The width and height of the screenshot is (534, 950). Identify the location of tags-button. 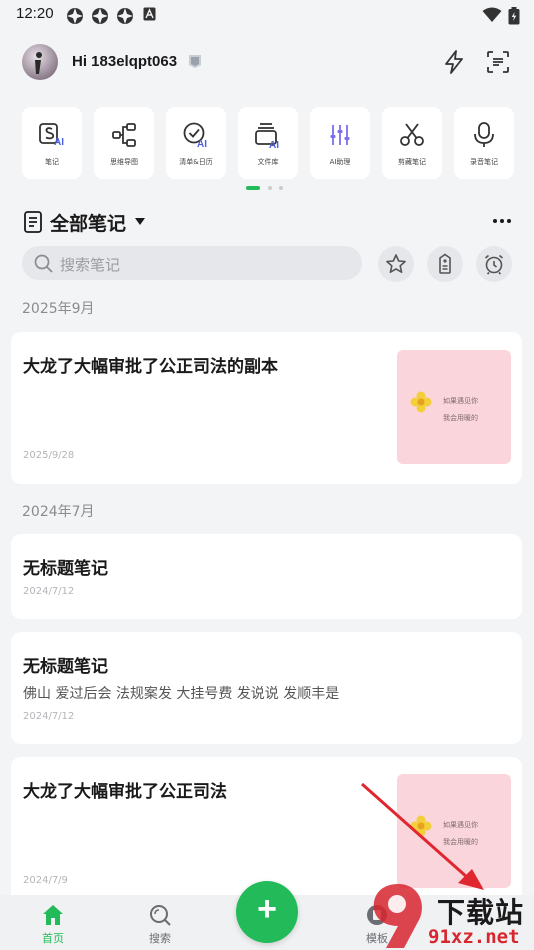
(445, 264).